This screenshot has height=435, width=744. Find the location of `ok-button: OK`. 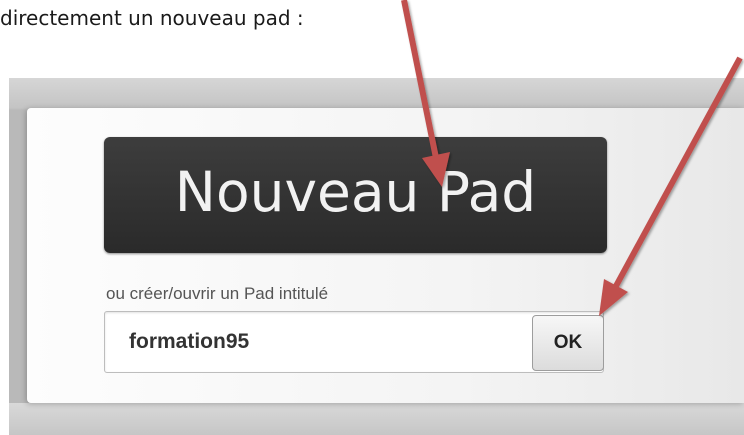

ok-button: OK is located at coordinates (568, 343).